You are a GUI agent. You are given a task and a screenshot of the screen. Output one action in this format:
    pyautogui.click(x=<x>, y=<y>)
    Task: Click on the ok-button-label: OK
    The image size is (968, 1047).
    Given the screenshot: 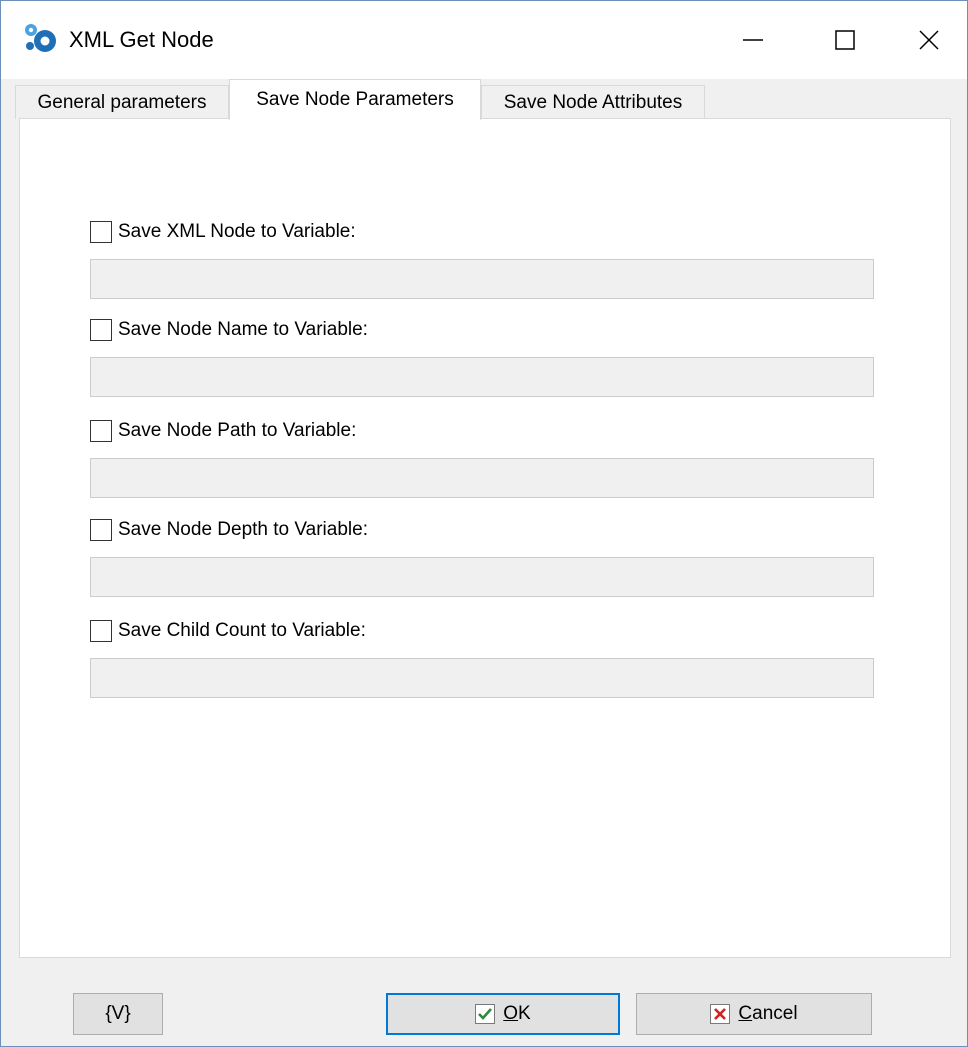 What is the action you would take?
    pyautogui.click(x=516, y=1014)
    